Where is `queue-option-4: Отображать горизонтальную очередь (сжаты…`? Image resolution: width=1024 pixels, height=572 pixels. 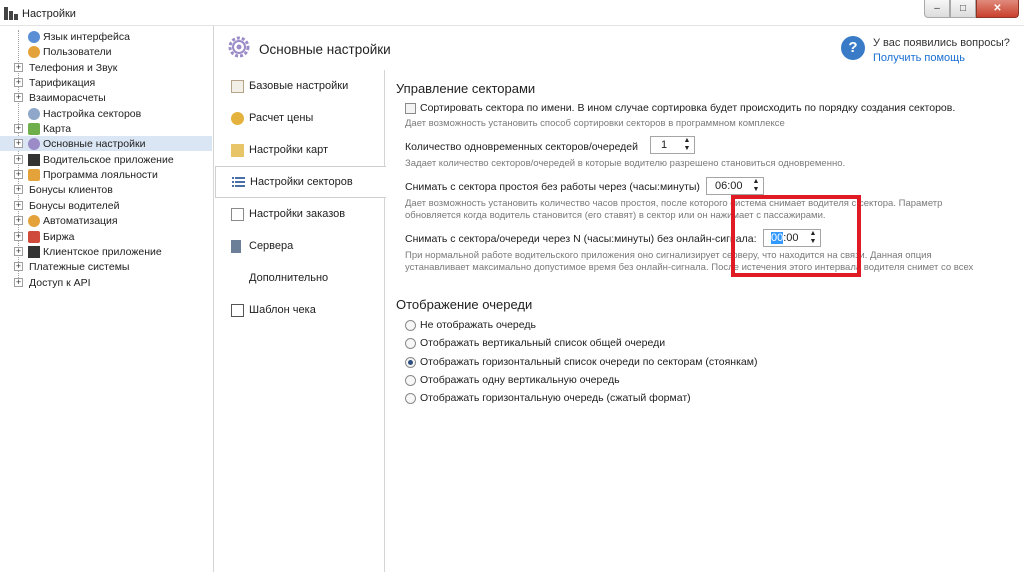 queue-option-4: Отображать горизонтальную очередь (сжаты… is located at coordinates (555, 398).